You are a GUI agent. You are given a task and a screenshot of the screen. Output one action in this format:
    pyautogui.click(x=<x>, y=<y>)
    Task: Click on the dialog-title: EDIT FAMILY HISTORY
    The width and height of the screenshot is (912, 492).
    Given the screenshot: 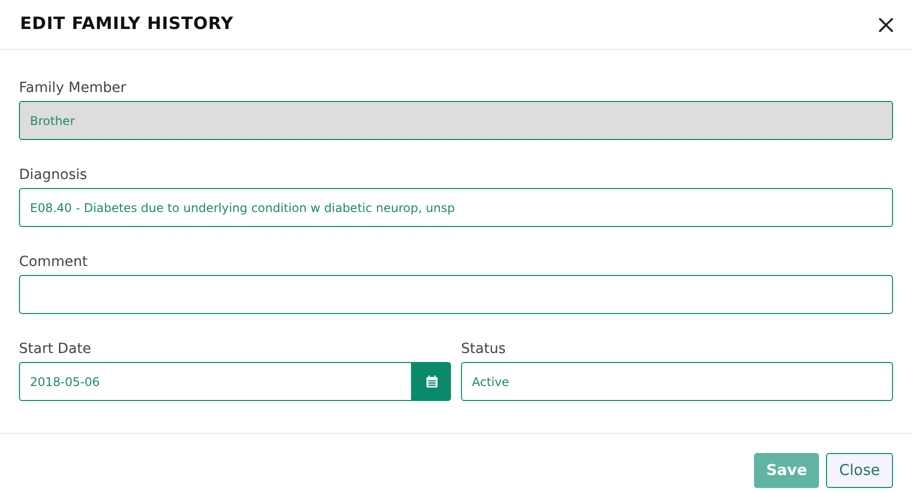 What is the action you would take?
    pyautogui.click(x=127, y=24)
    